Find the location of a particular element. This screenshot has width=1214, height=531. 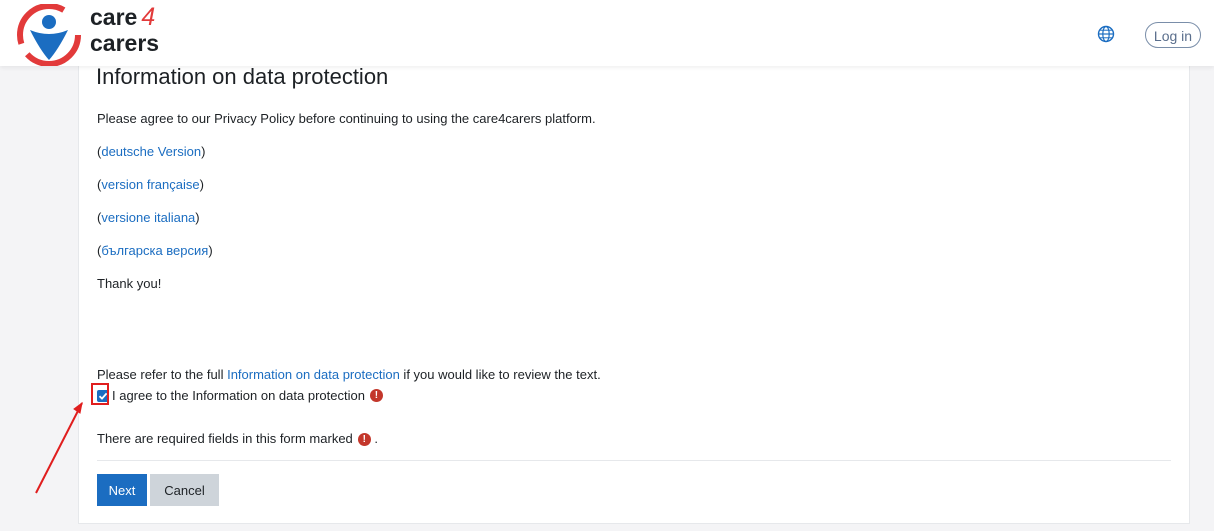

form-divider is located at coordinates (634, 460).